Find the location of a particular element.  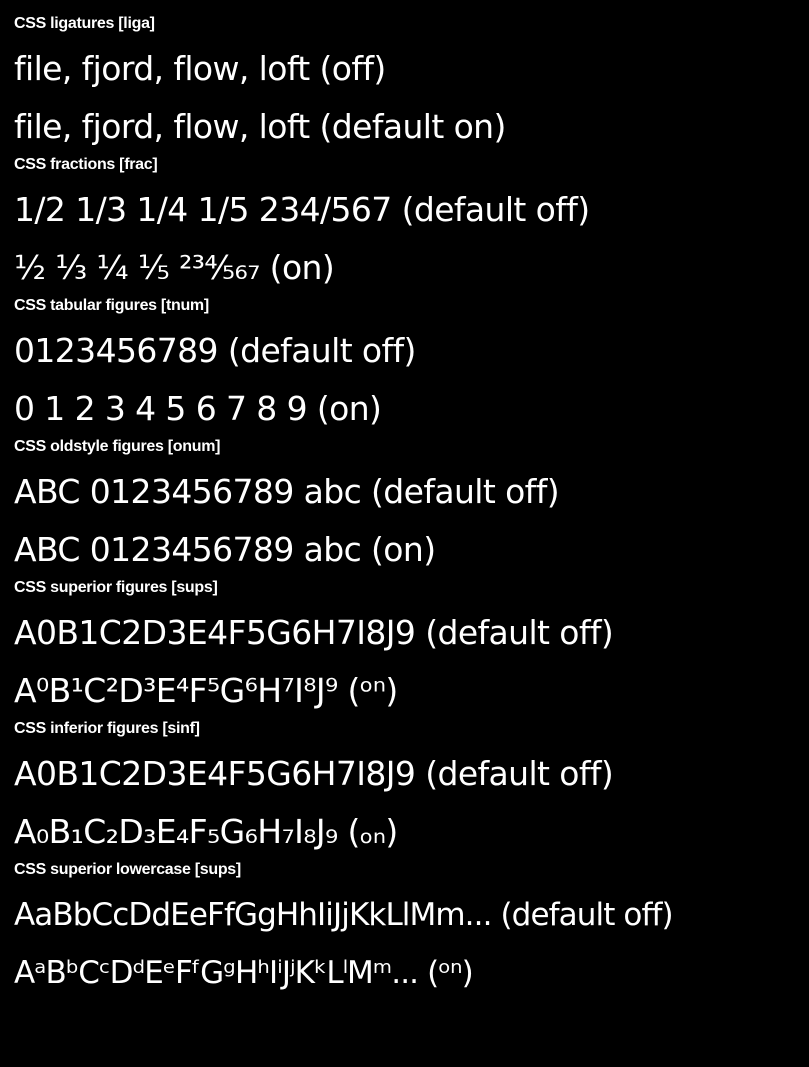

sample-on: A₀B₁C₂D₃E₄F₅G₆H₇I₈J₉ (ₒₙ) is located at coordinates (206, 831).